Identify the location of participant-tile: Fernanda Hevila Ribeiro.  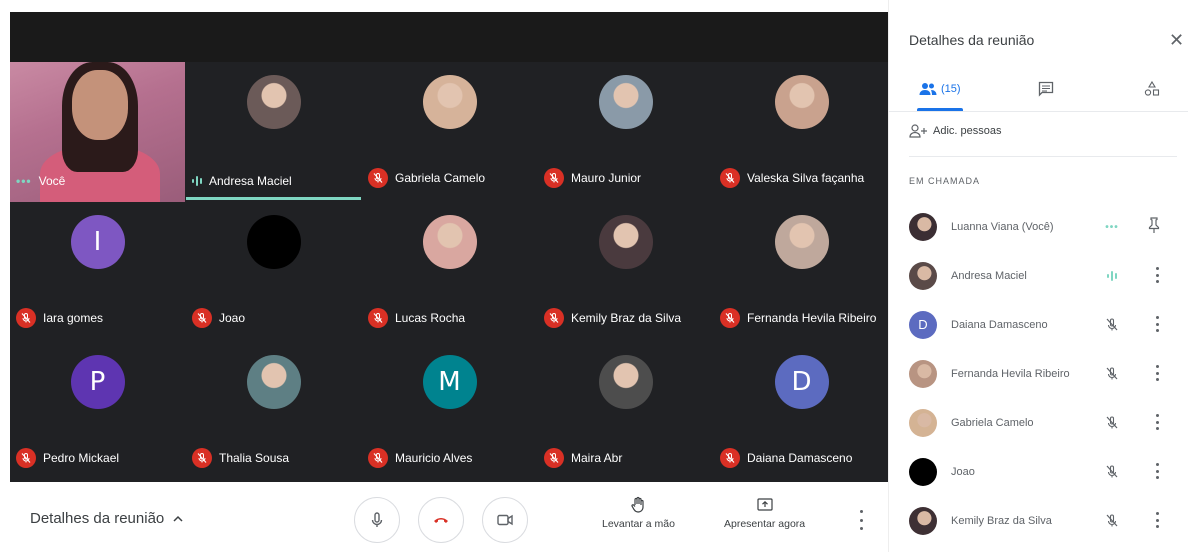
(801, 272).